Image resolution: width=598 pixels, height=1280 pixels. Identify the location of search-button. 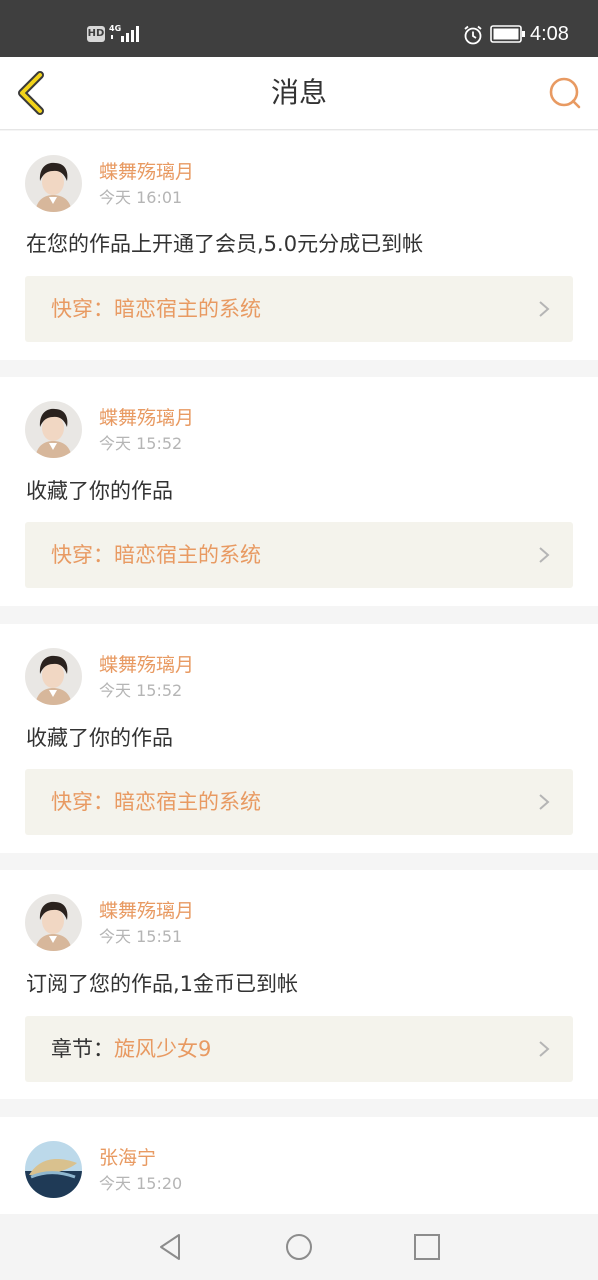
(565, 94).